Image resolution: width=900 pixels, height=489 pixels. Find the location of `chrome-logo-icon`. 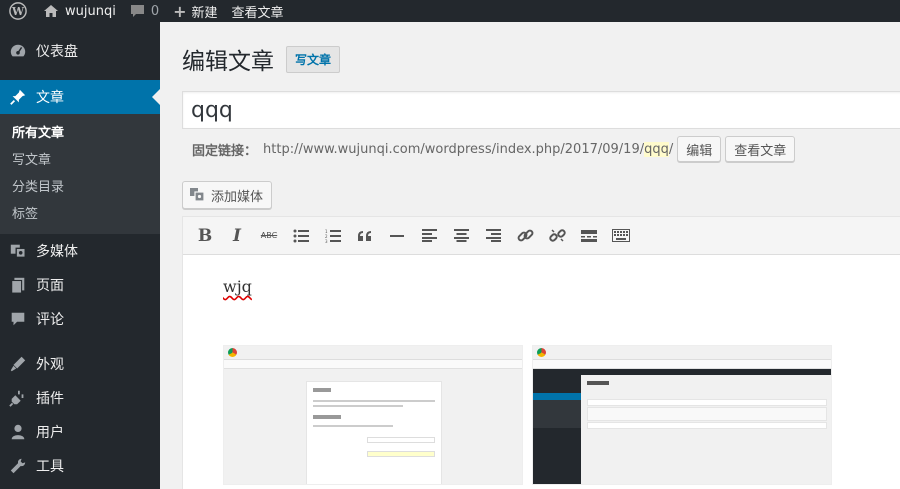

chrome-logo-icon is located at coordinates (232, 352).